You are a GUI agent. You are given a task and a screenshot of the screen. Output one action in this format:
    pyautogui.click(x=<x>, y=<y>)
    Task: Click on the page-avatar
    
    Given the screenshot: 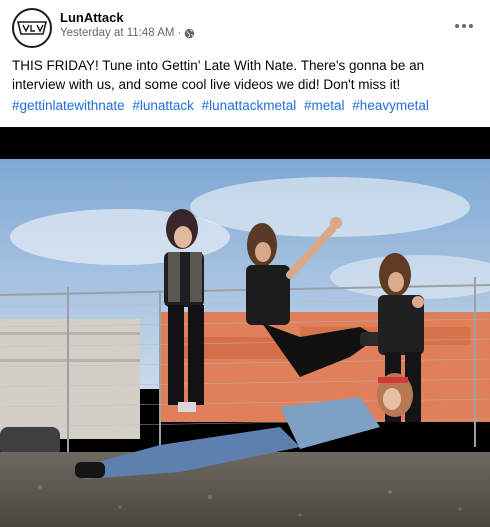 What is the action you would take?
    pyautogui.click(x=32, y=28)
    